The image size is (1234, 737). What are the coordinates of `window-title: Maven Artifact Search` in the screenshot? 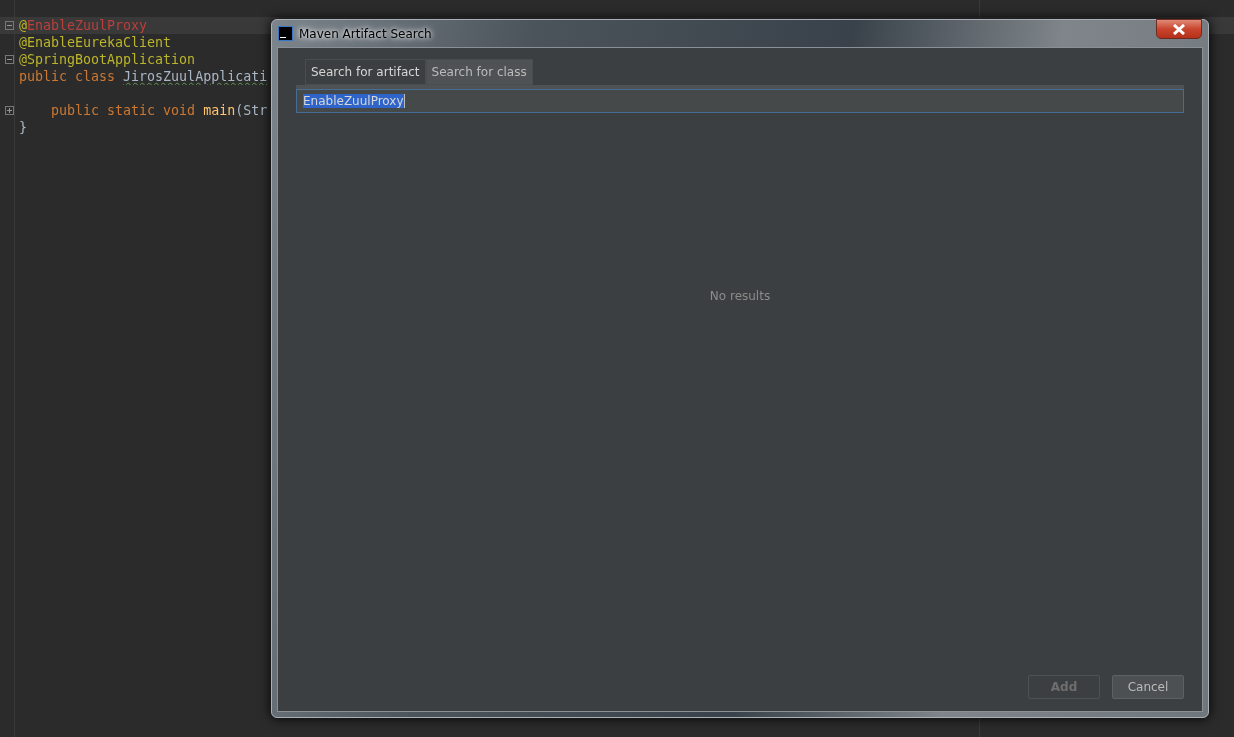 It's located at (365, 33).